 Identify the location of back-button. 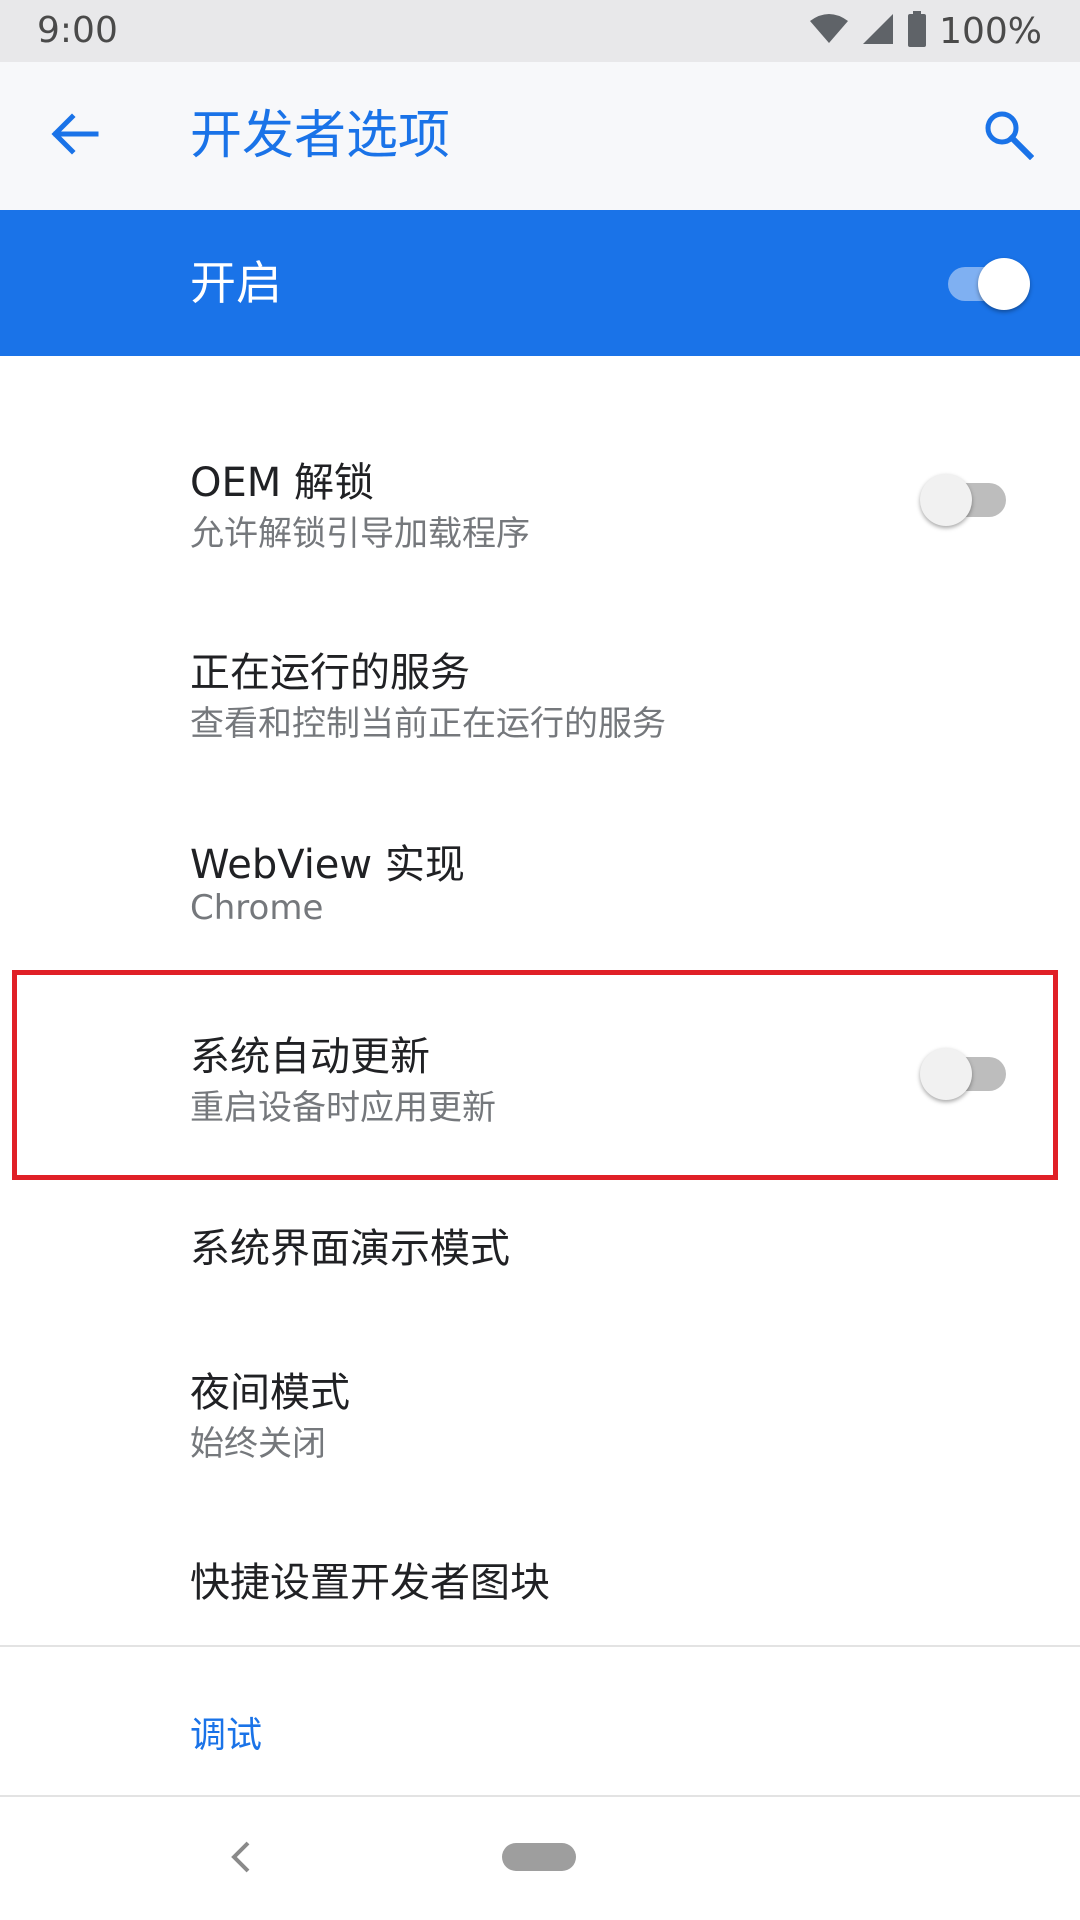
(74, 136).